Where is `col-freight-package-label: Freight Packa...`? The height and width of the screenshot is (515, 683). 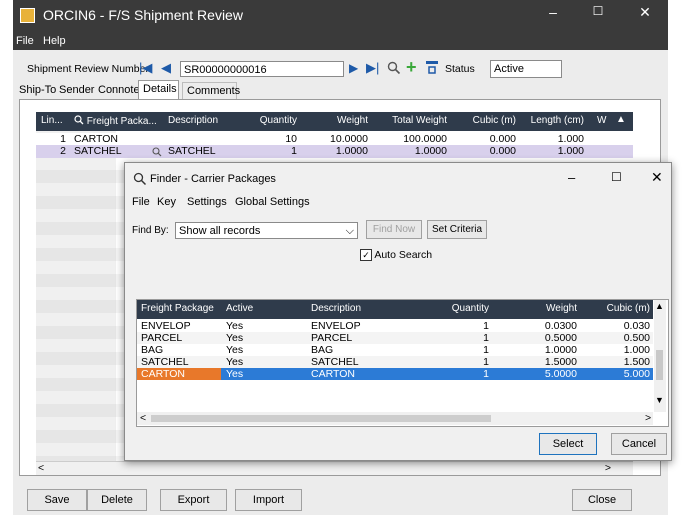 col-freight-package-label: Freight Packa... is located at coordinates (121, 121).